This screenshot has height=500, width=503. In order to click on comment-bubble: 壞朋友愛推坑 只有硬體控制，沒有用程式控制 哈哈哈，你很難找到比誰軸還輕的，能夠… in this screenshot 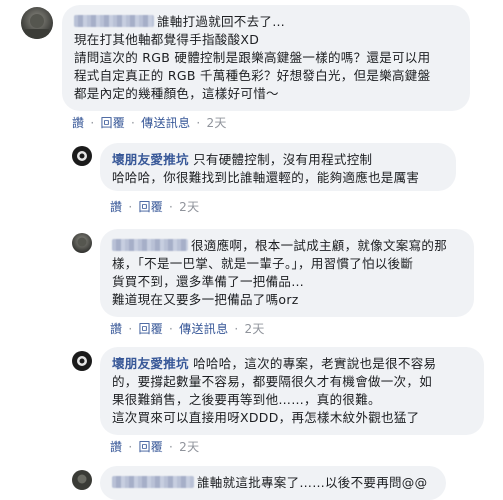, I will do `click(278, 167)`.